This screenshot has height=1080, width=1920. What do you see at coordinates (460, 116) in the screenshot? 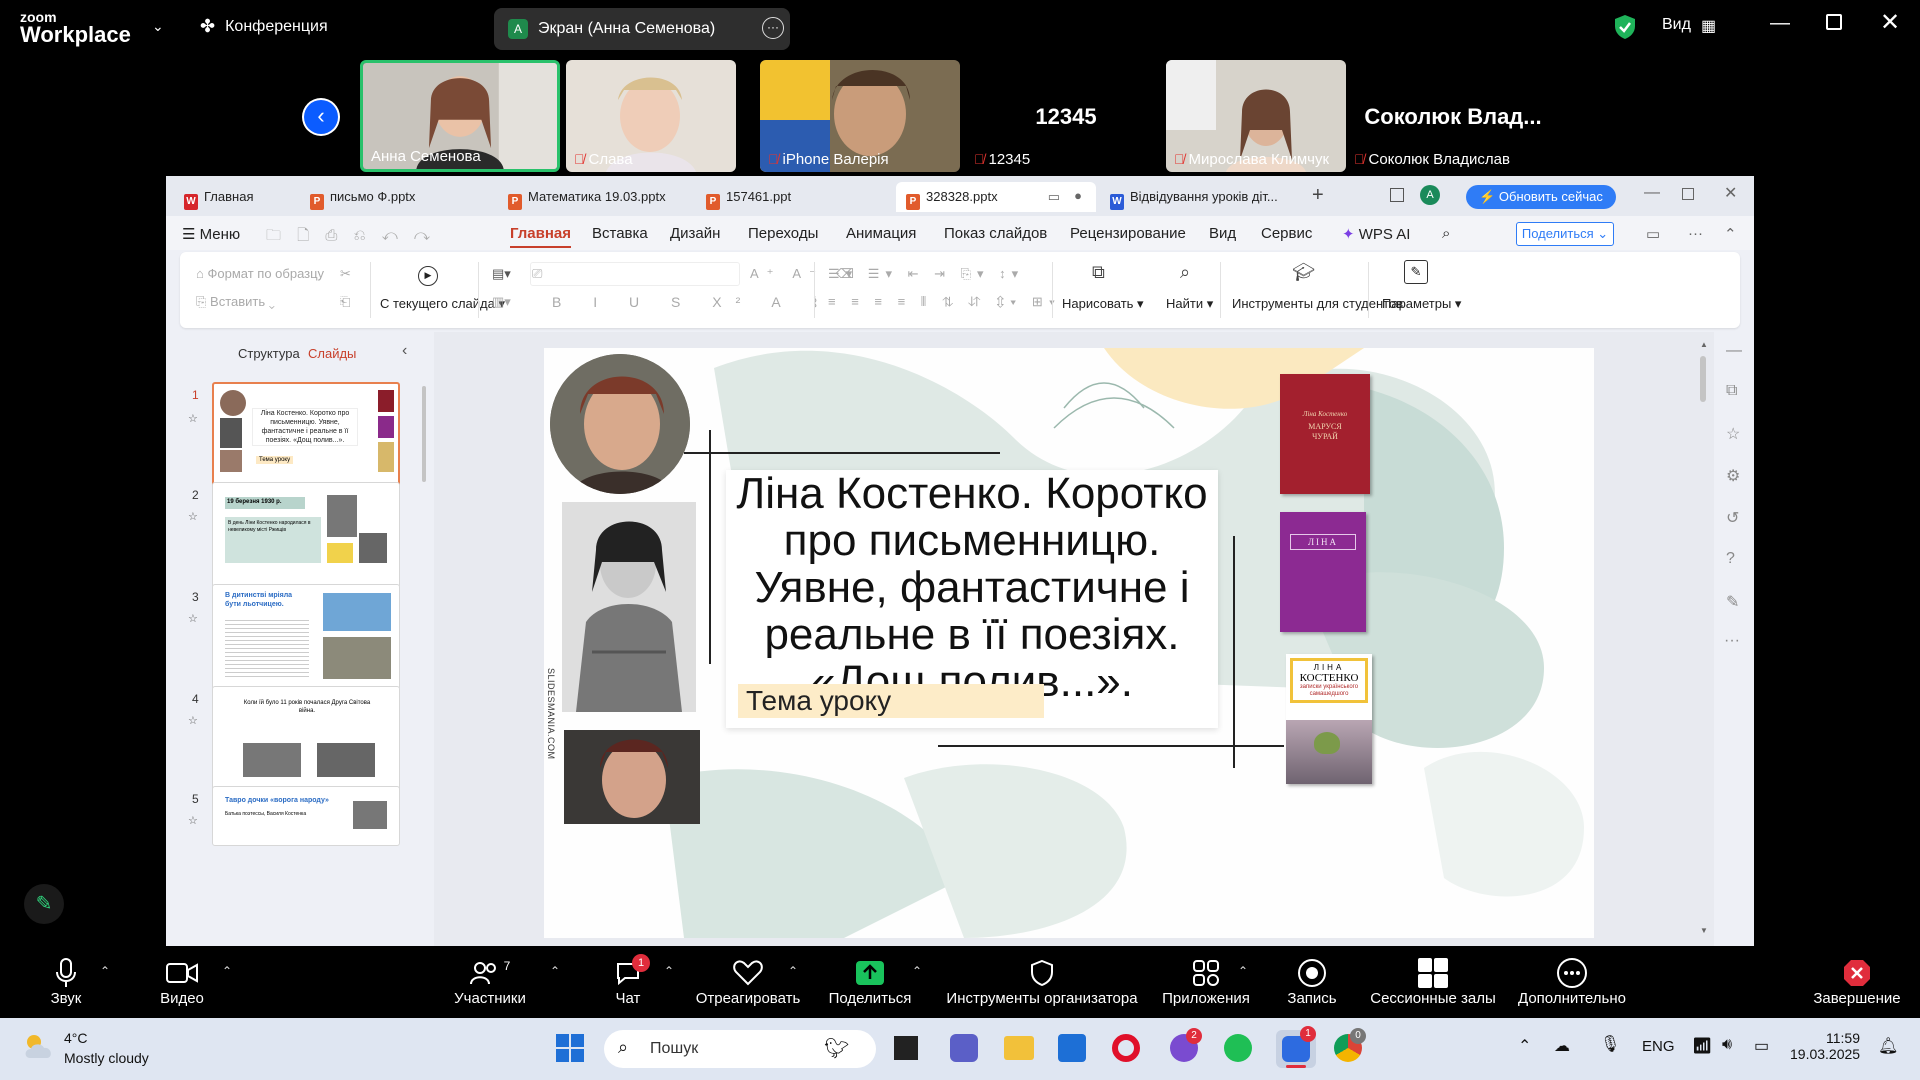
I see `video-tile-anna: Анна Семенова` at bounding box center [460, 116].